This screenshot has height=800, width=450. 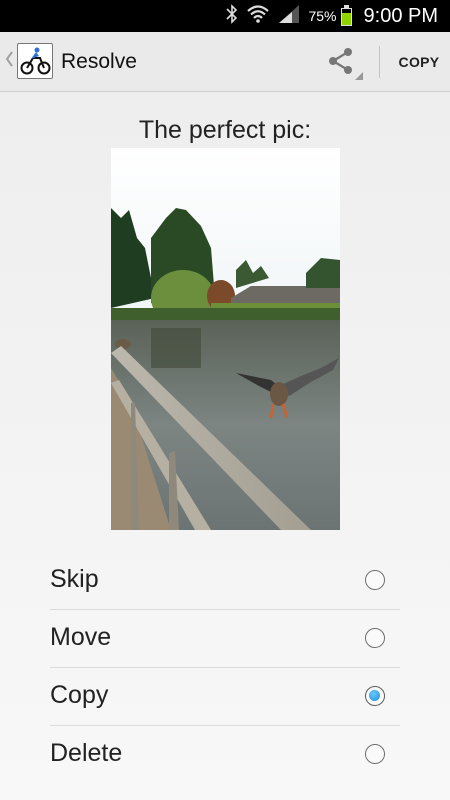 I want to click on wifi-icon, so click(x=258, y=16).